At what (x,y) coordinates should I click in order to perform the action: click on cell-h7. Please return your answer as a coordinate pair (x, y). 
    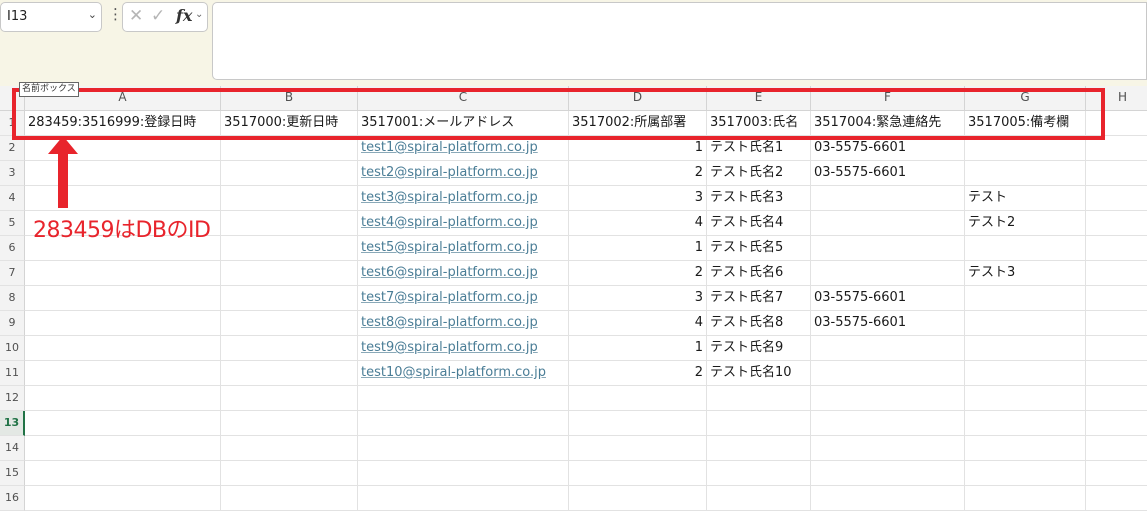
    Looking at the image, I should click on (1116, 273).